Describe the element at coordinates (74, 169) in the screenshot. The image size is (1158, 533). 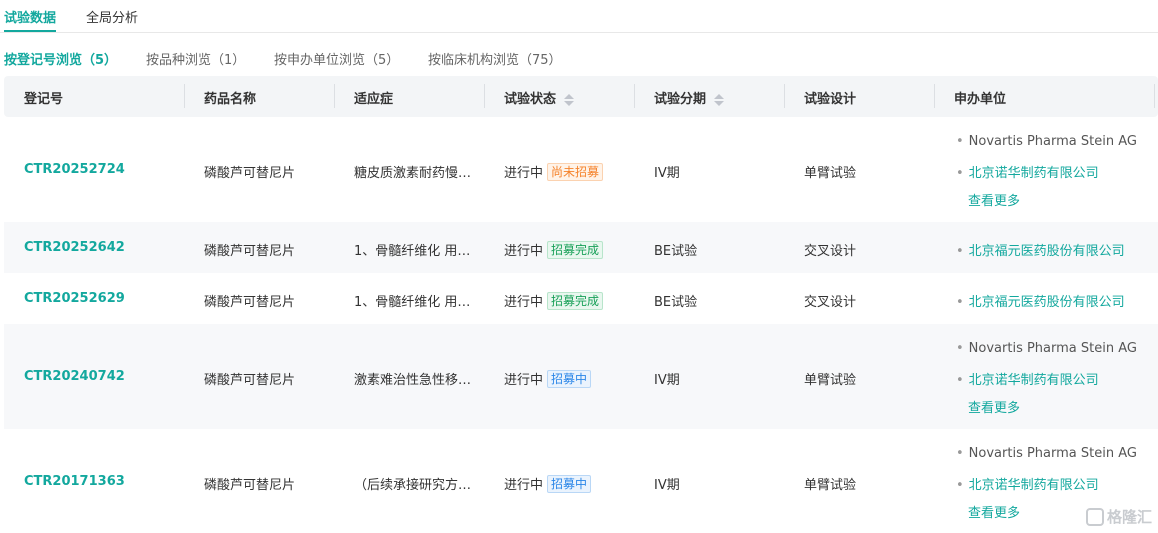
I see `registration-number-link: CTR20252724` at that location.